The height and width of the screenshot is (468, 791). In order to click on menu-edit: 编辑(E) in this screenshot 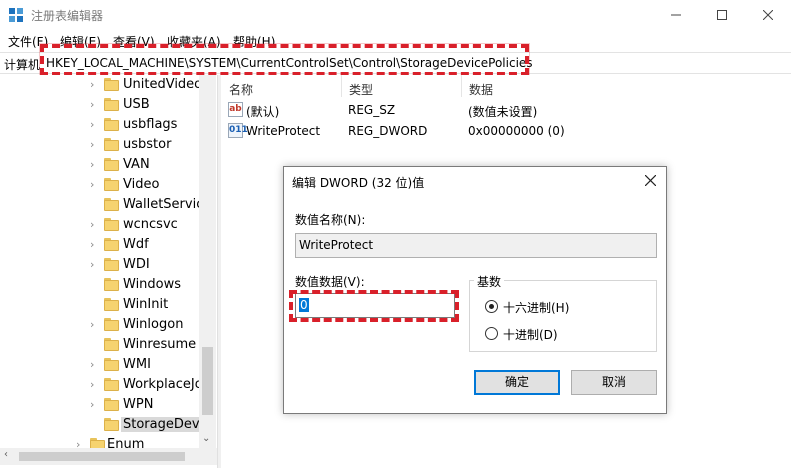, I will do `click(80, 41)`.